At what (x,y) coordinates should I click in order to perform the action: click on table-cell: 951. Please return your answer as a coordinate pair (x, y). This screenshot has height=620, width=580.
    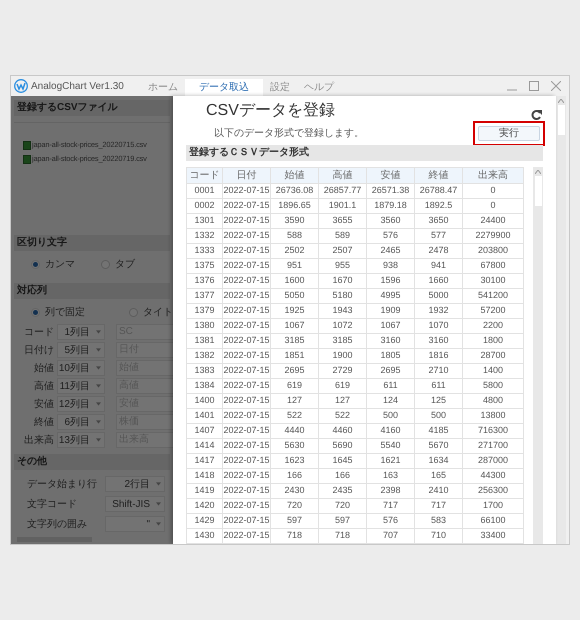
    Looking at the image, I should click on (294, 266).